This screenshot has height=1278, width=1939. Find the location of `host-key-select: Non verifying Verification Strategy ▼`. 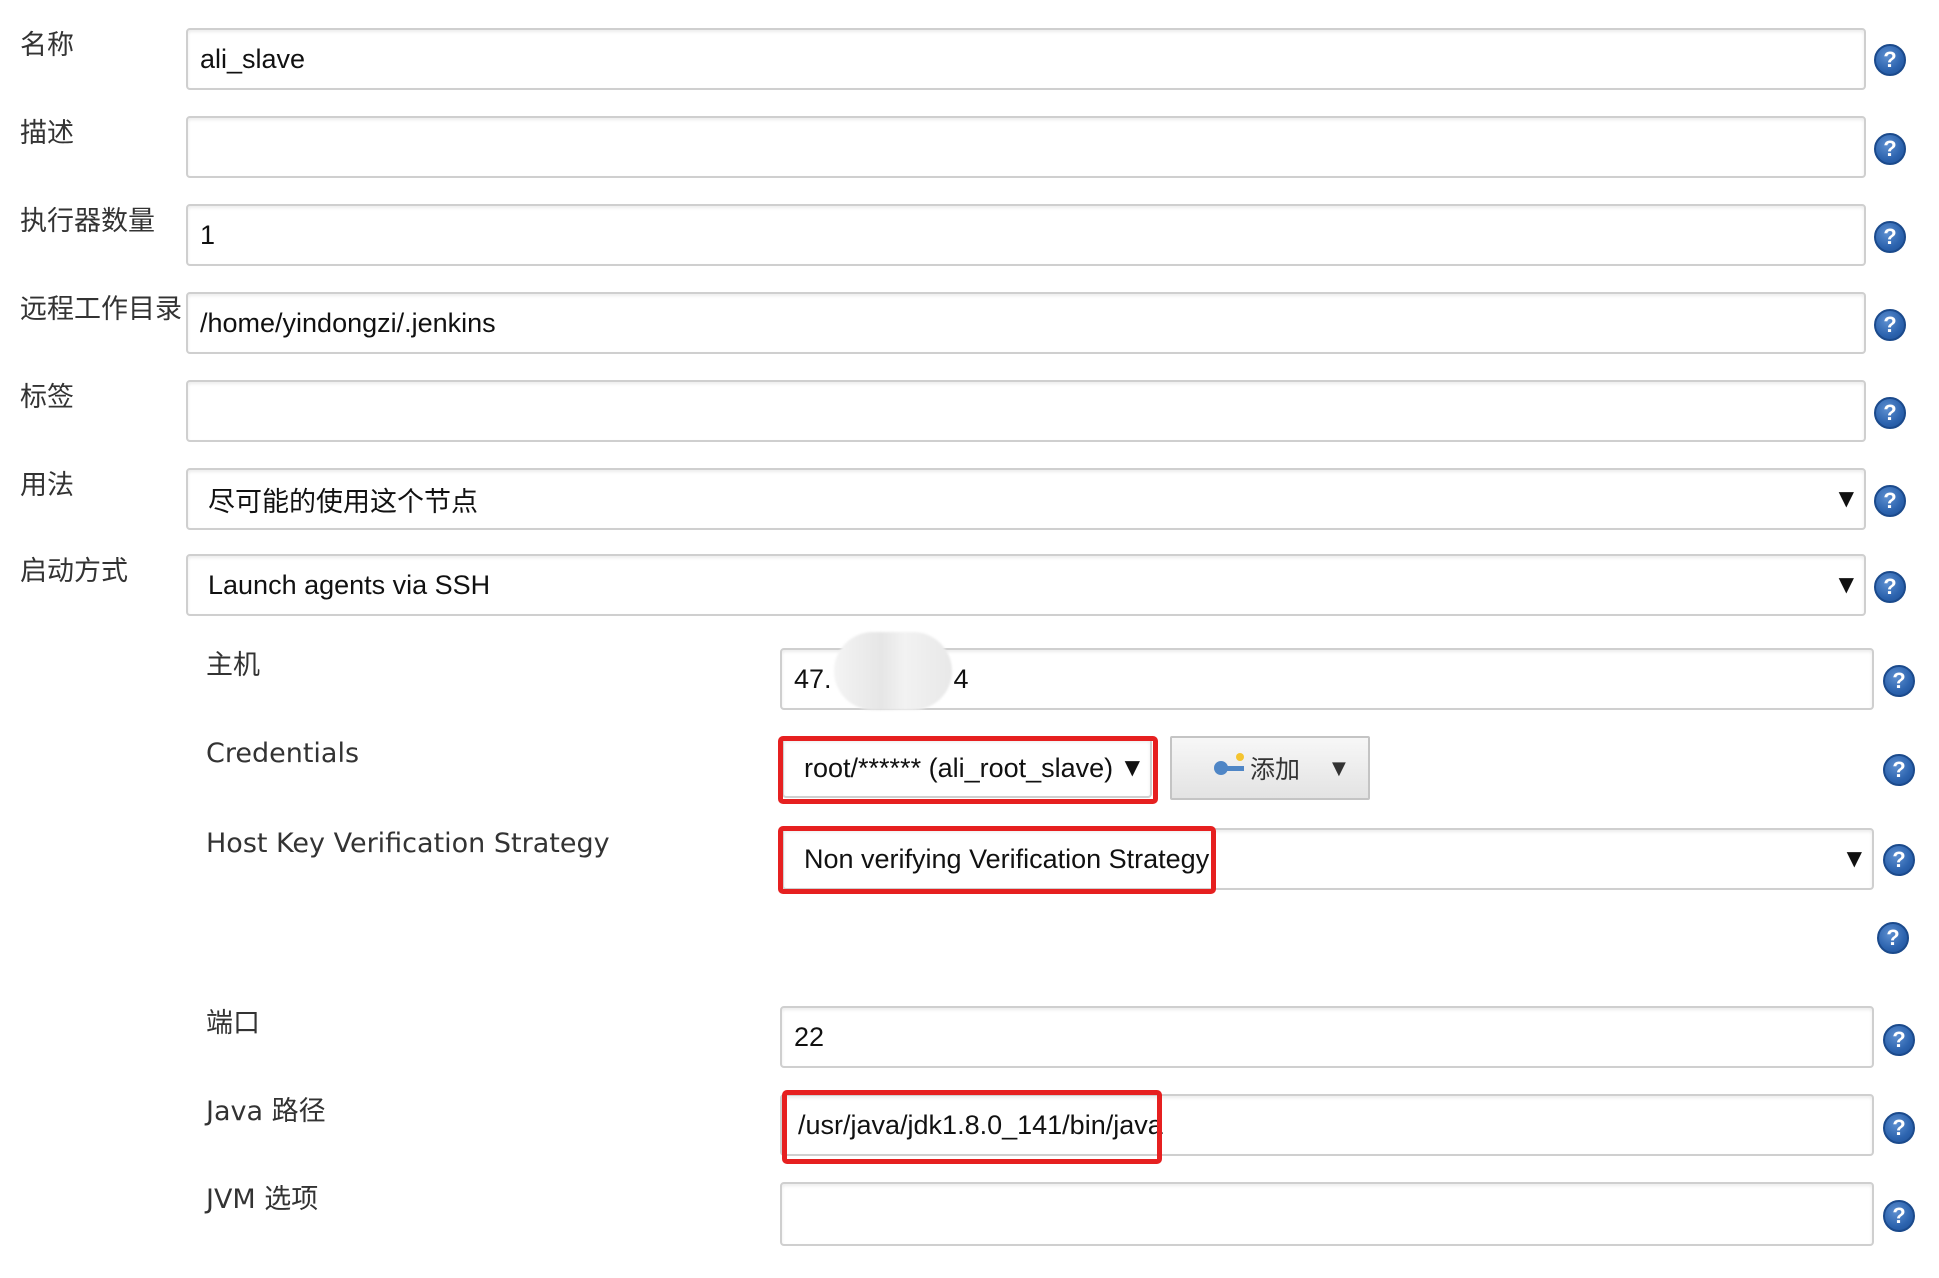

host-key-select: Non verifying Verification Strategy ▼ is located at coordinates (1328, 859).